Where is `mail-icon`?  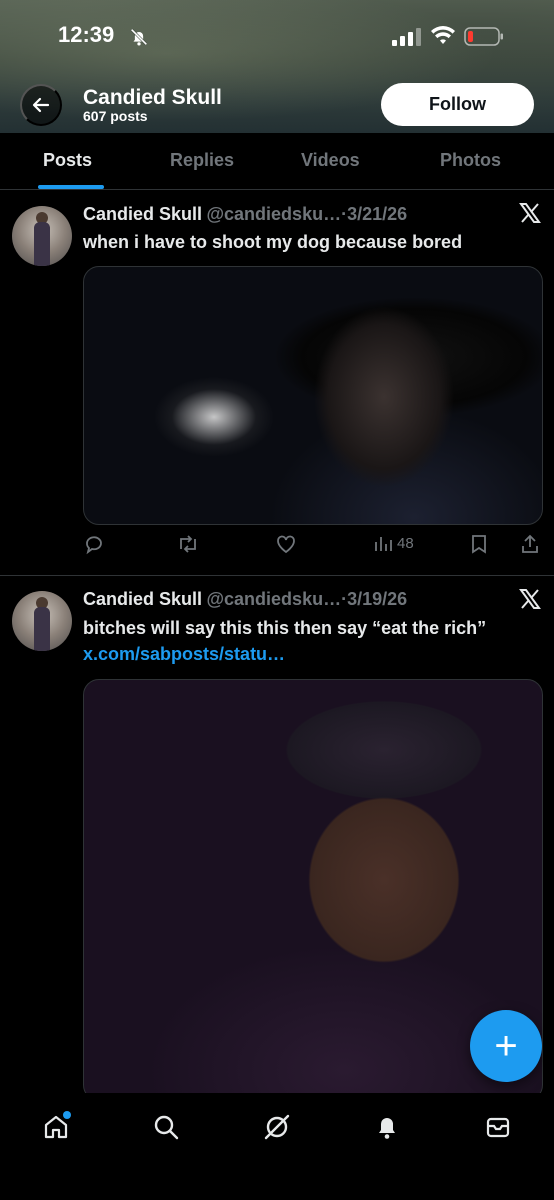 mail-icon is located at coordinates (498, 1127).